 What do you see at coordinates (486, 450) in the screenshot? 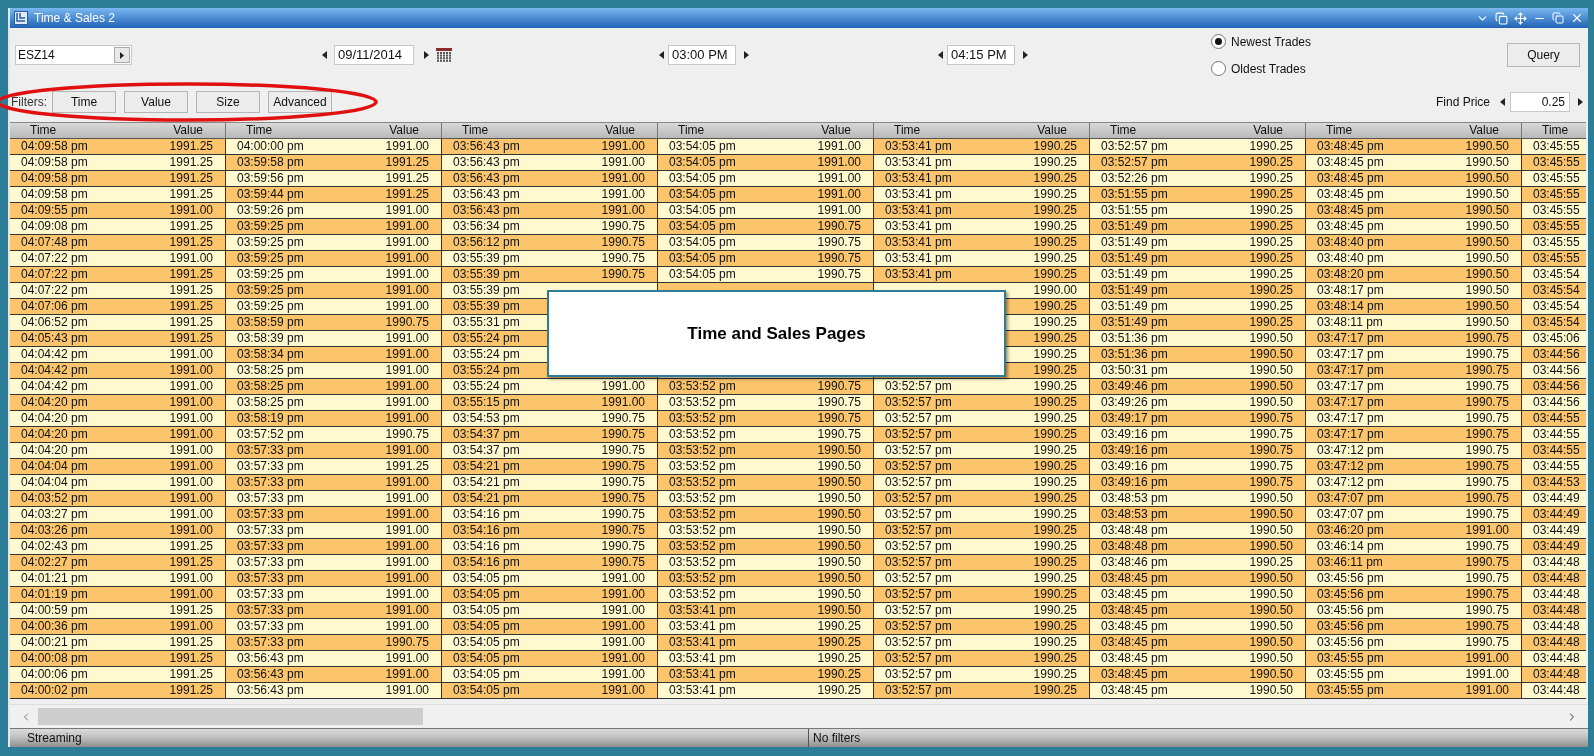
I see `time-cell-text: 03:54:37 pm` at bounding box center [486, 450].